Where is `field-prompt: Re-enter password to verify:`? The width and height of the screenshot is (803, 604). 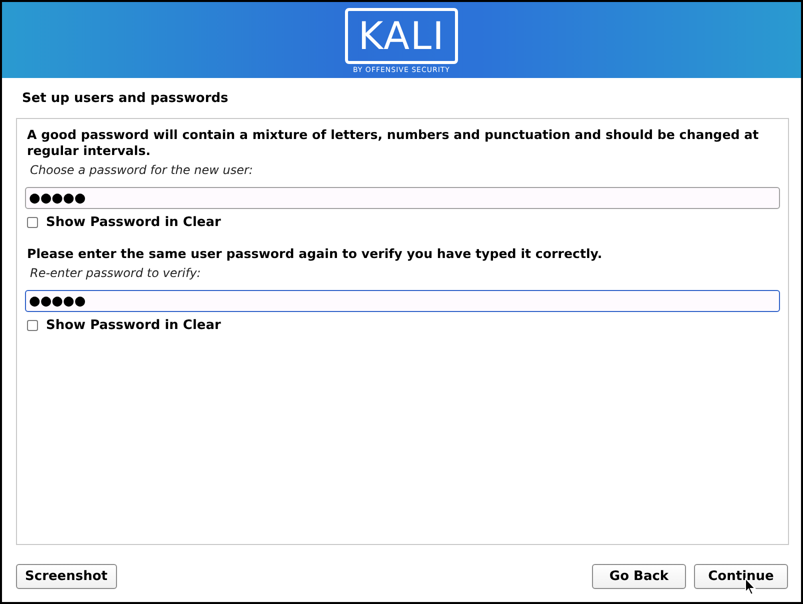
field-prompt: Re-enter password to verify: is located at coordinates (115, 273).